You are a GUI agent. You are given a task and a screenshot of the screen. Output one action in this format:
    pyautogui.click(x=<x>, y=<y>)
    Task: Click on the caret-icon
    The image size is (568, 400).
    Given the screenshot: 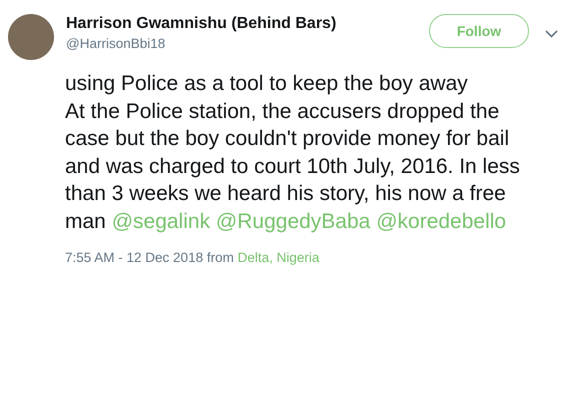 What is the action you would take?
    pyautogui.click(x=551, y=34)
    